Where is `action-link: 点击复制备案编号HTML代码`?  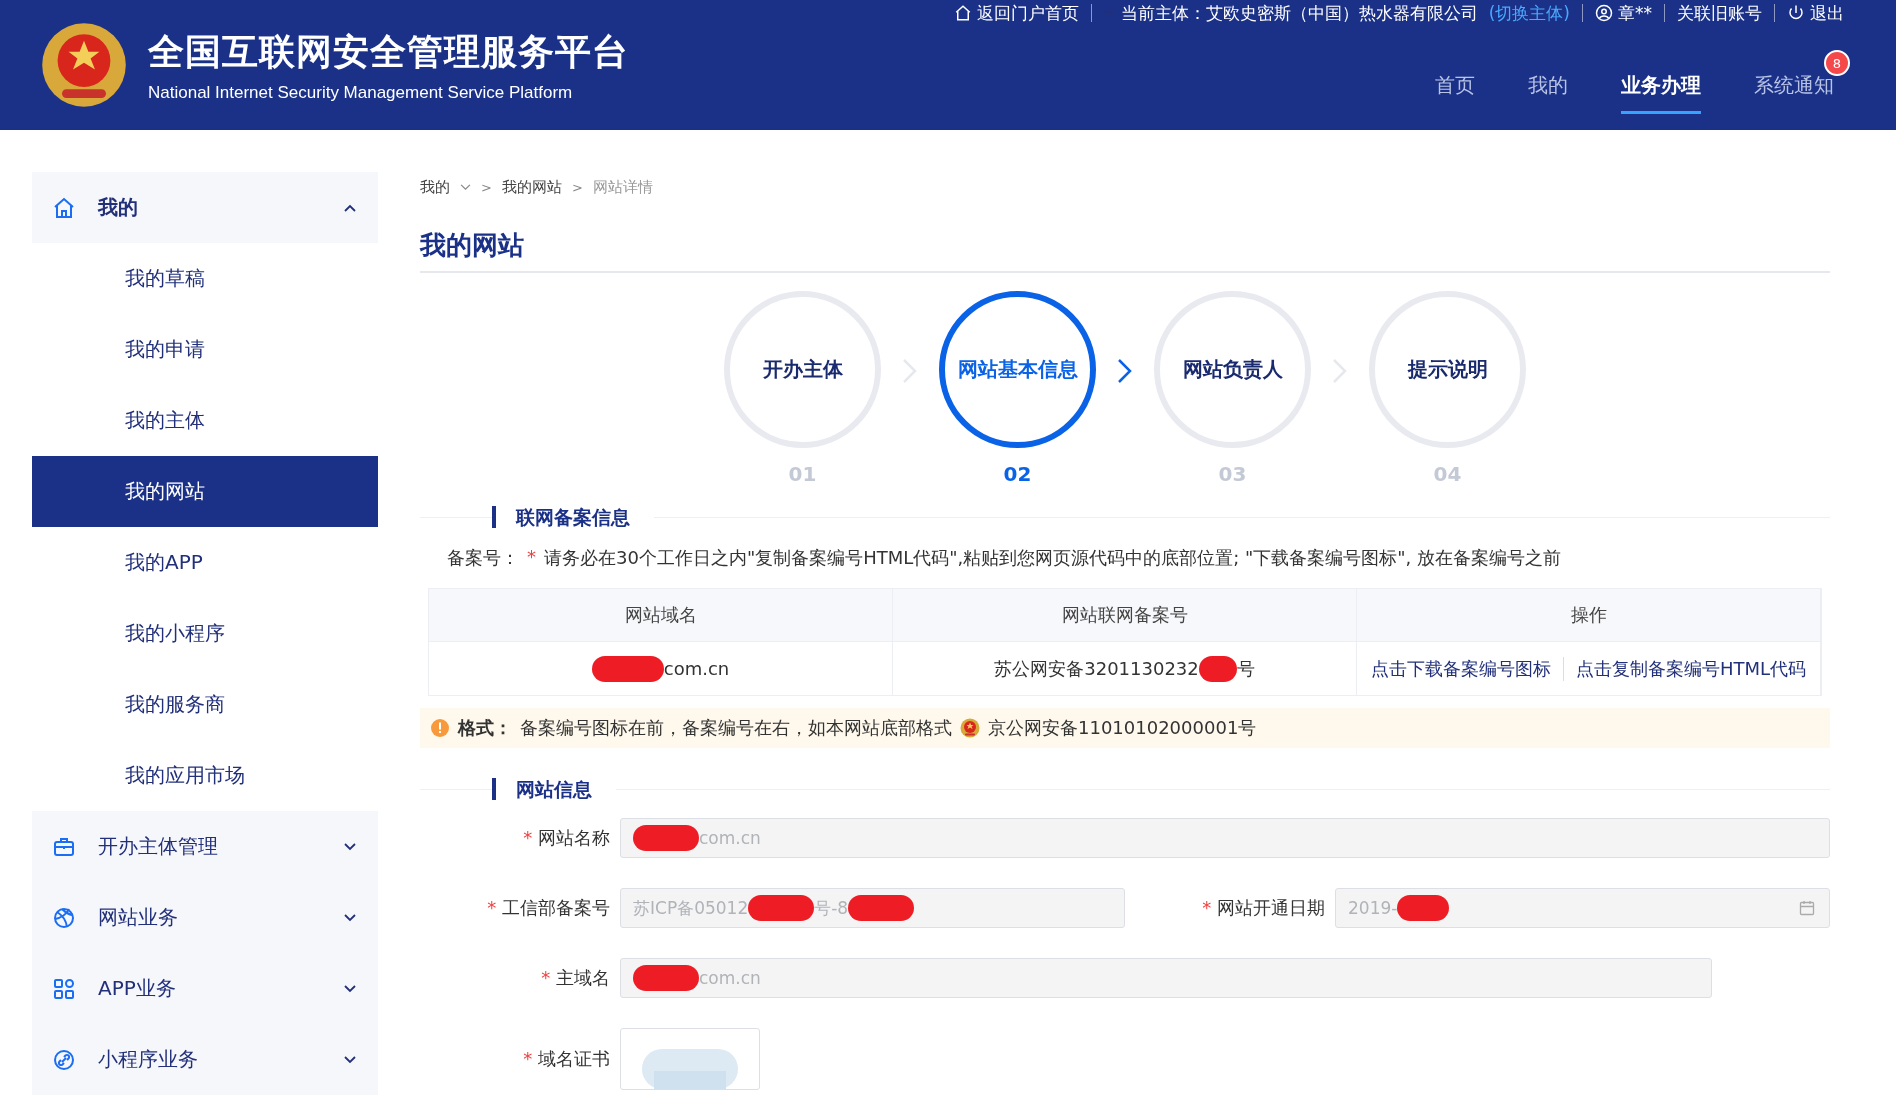 action-link: 点击复制备案编号HTML代码 is located at coordinates (1690, 668).